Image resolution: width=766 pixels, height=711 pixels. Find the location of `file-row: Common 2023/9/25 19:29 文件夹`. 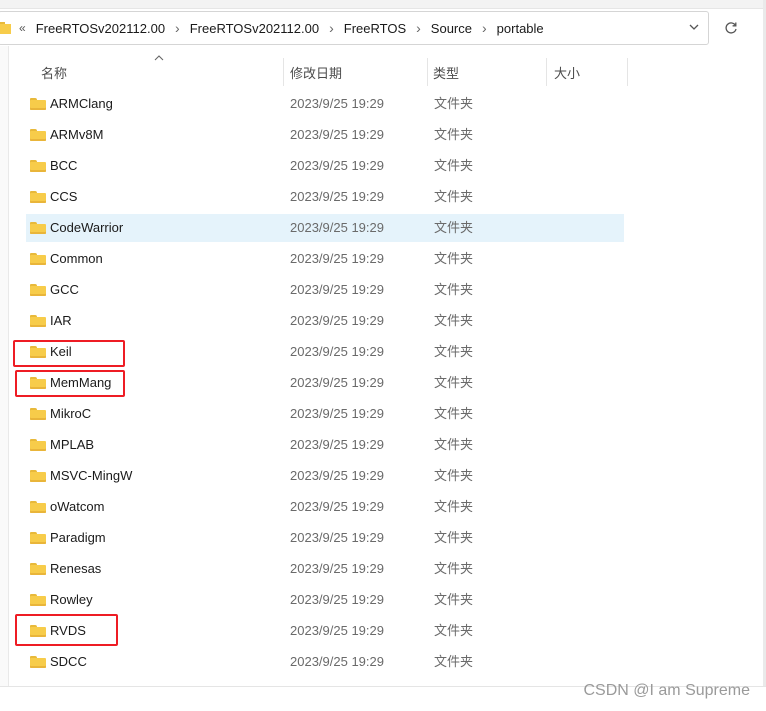

file-row: Common 2023/9/25 19:29 文件夹 is located at coordinates (325, 259).